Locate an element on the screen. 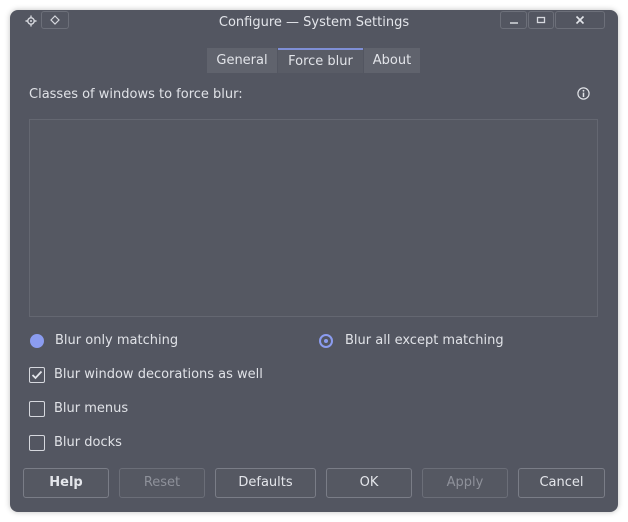 The width and height of the screenshot is (628, 522). minimize-icon is located at coordinates (513, 23).